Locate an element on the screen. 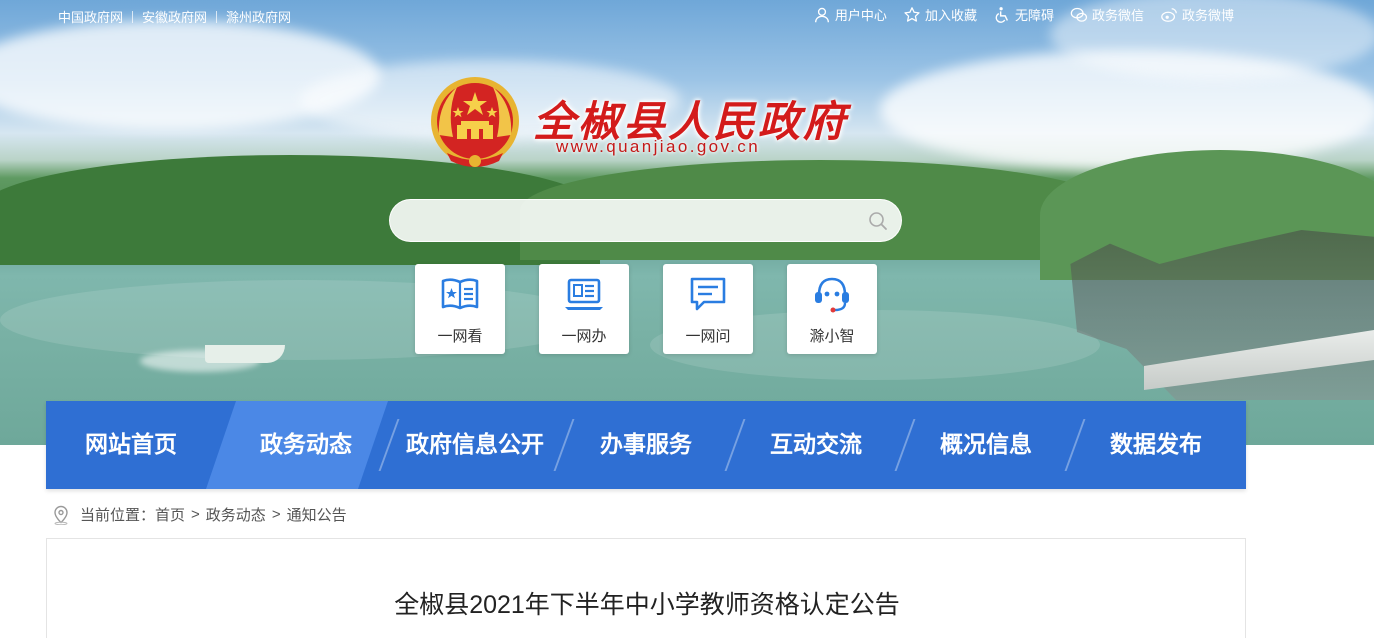 This screenshot has height=638, width=1374. breadcrumb: 当前位置： 首页 > 政务动态 > 通知公告 is located at coordinates (199, 514).